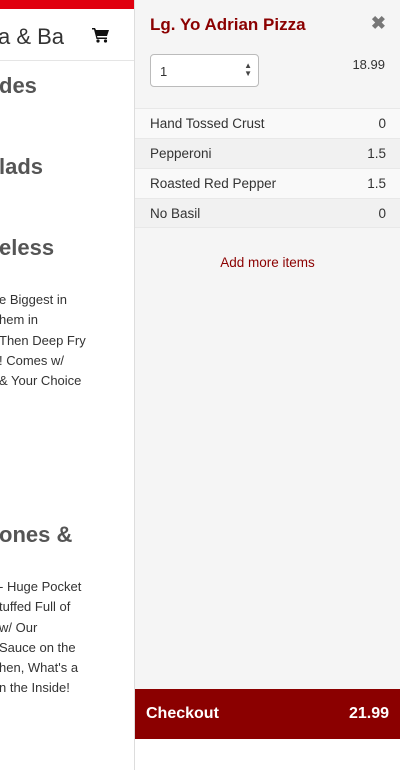 This screenshot has height=770, width=400. What do you see at coordinates (267, 714) in the screenshot?
I see `checkout-button: Checkout 21.99` at bounding box center [267, 714].